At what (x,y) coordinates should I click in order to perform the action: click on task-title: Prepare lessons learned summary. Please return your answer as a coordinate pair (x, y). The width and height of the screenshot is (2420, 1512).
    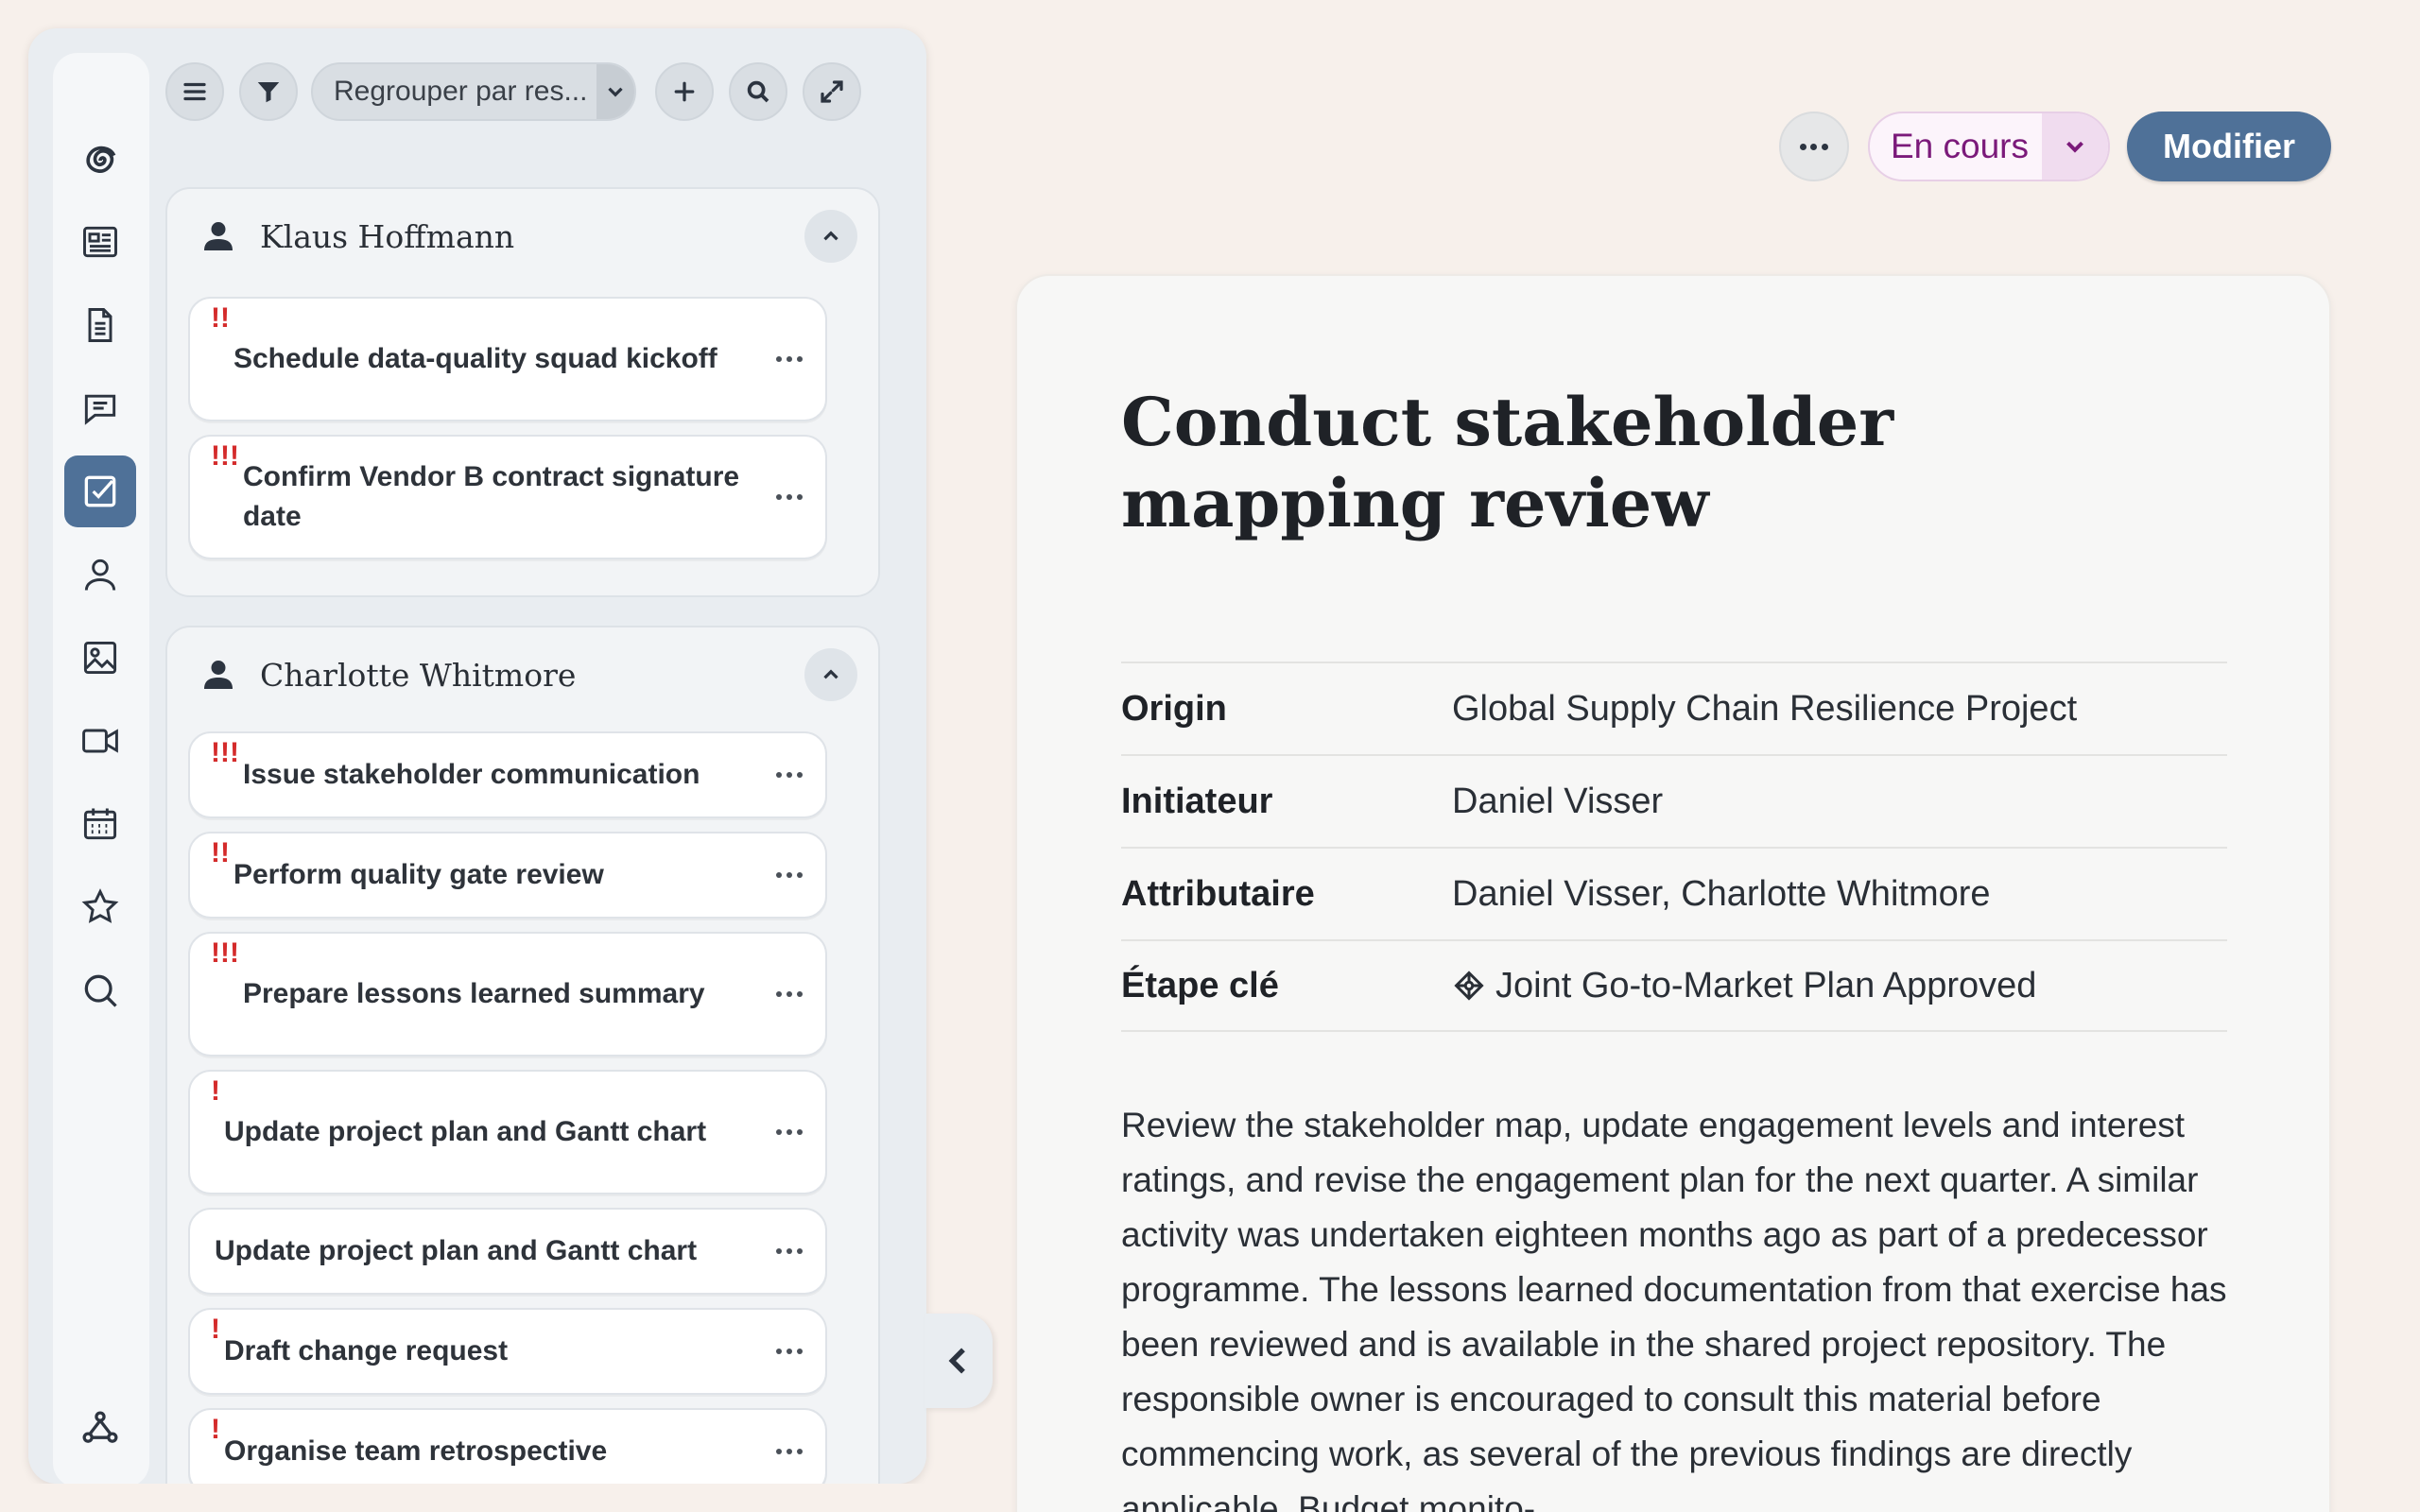
    Looking at the image, I should click on (473, 993).